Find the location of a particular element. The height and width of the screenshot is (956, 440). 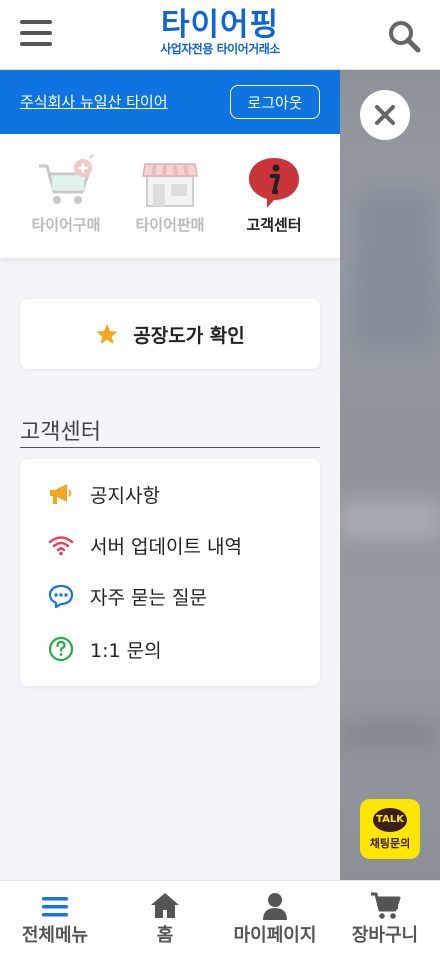

menu-icon is located at coordinates (55, 906).